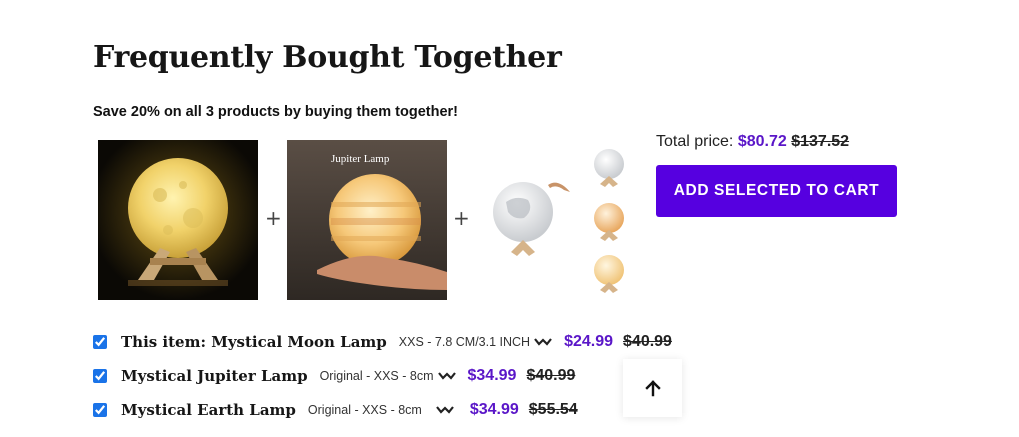 This screenshot has width=1019, height=437. What do you see at coordinates (327, 57) in the screenshot?
I see `section-title: Frequently Bought Together` at bounding box center [327, 57].